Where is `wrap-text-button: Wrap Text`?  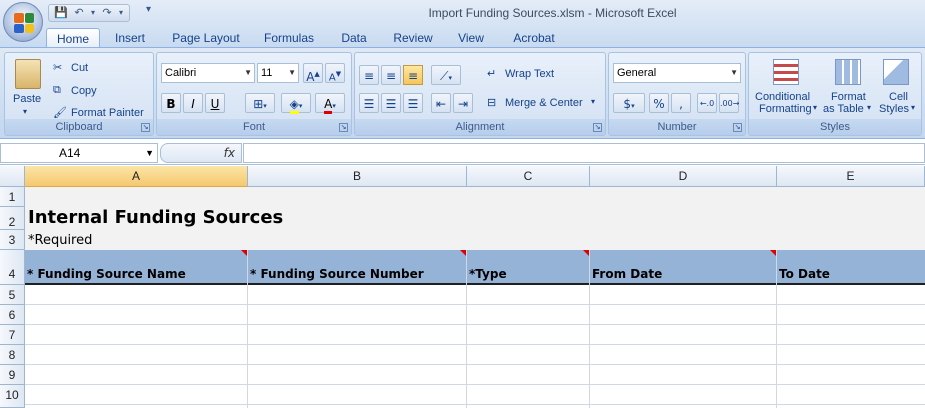 wrap-text-button: Wrap Text is located at coordinates (529, 74).